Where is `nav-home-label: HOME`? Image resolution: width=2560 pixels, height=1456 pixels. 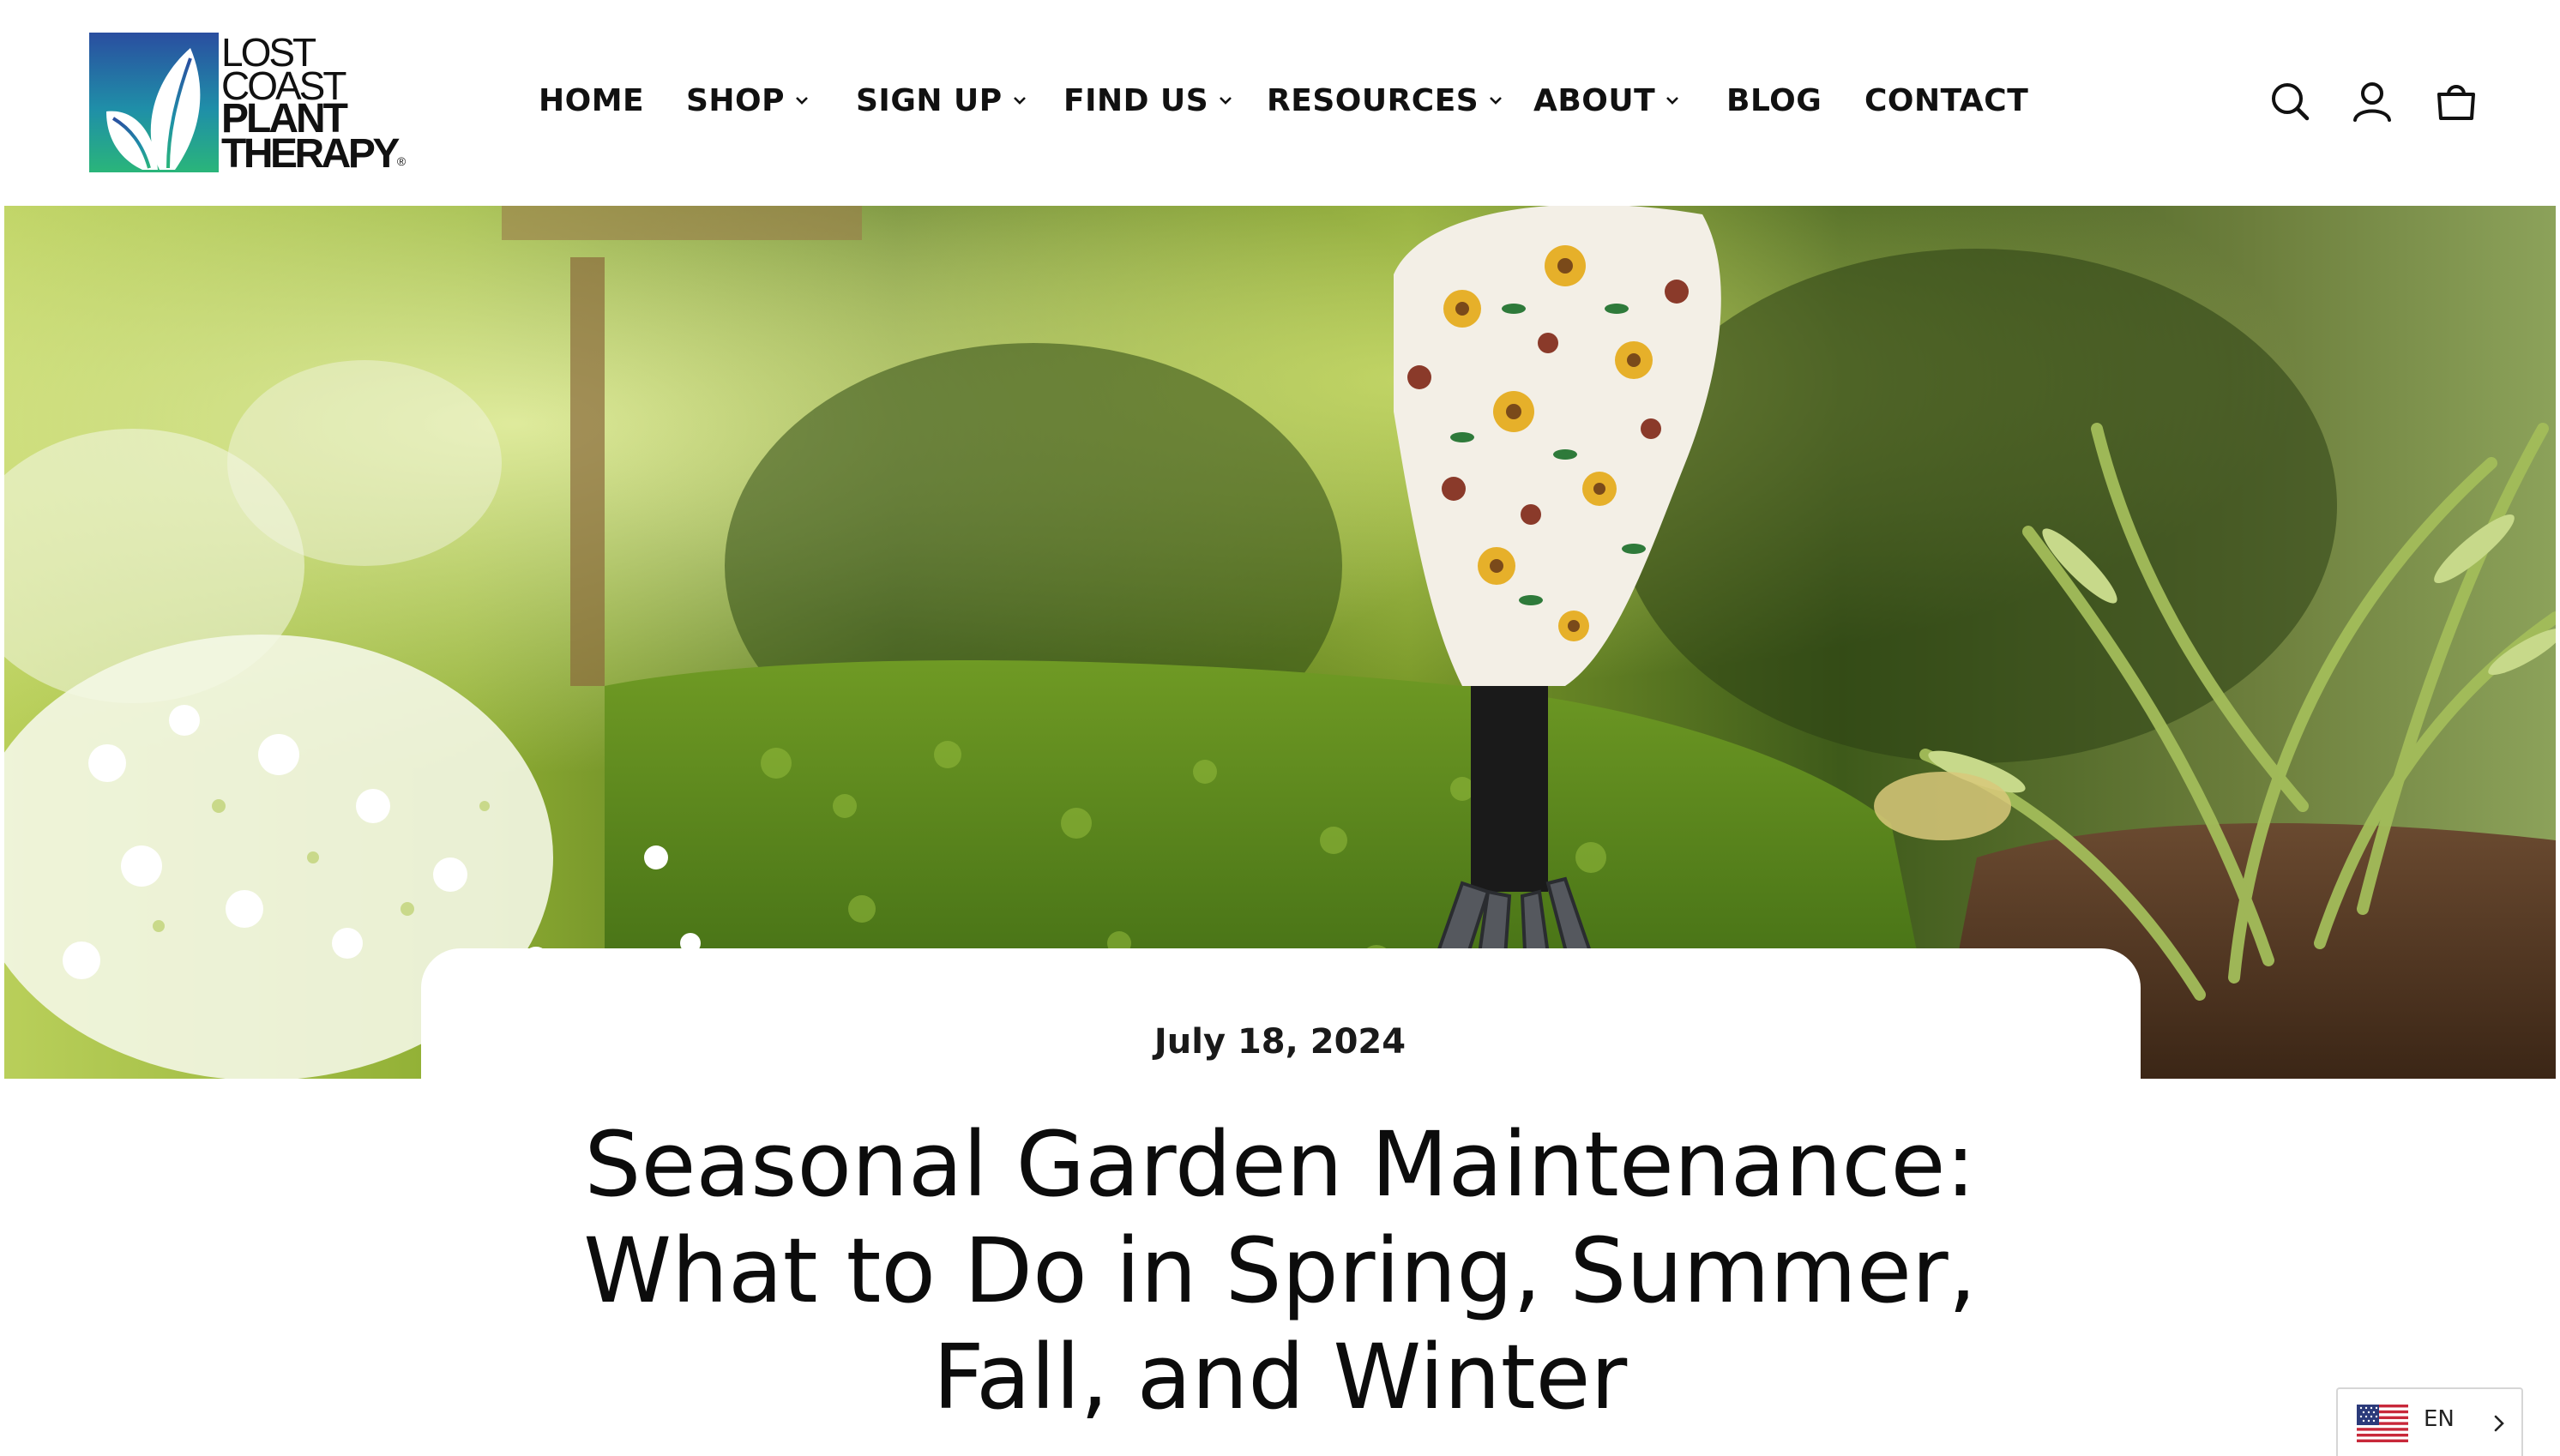
nav-home-label: HOME is located at coordinates (592, 100).